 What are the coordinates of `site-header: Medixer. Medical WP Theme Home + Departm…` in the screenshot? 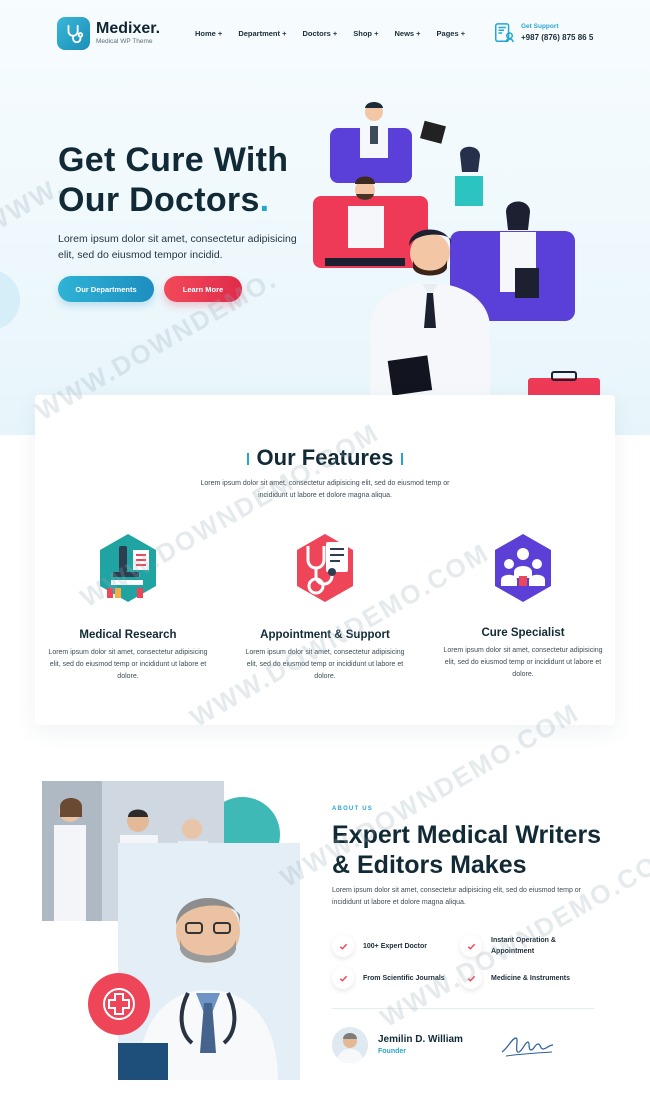 It's located at (325, 35).